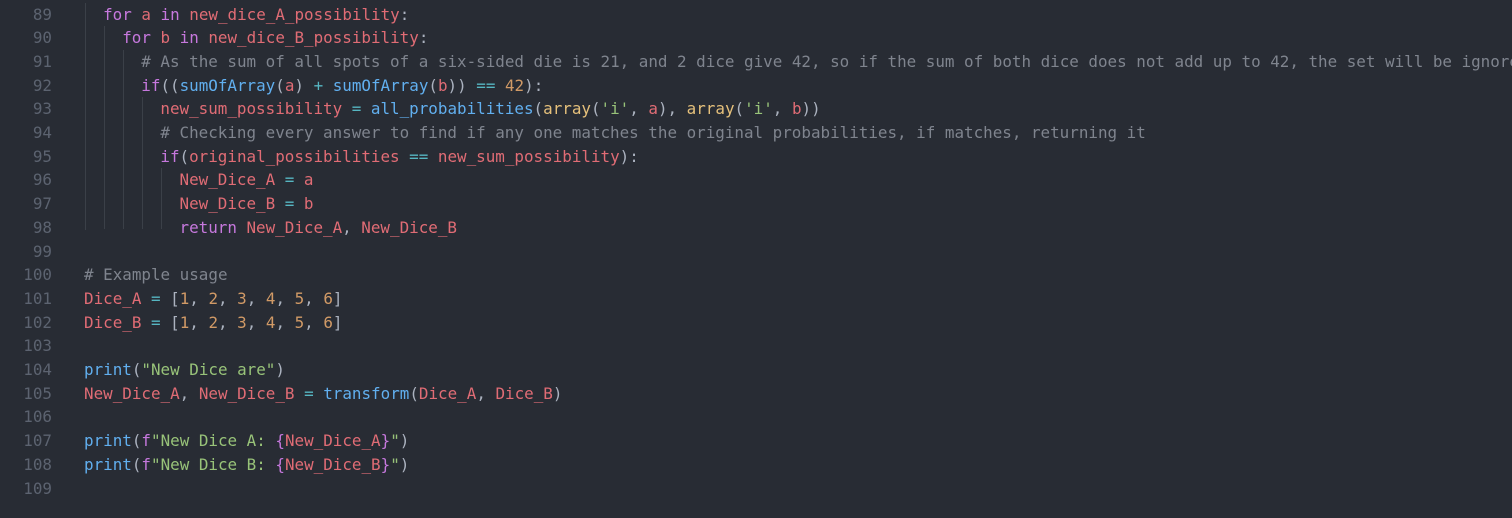 The width and height of the screenshot is (1512, 518). What do you see at coordinates (756, 489) in the screenshot?
I see `code-line: 109` at bounding box center [756, 489].